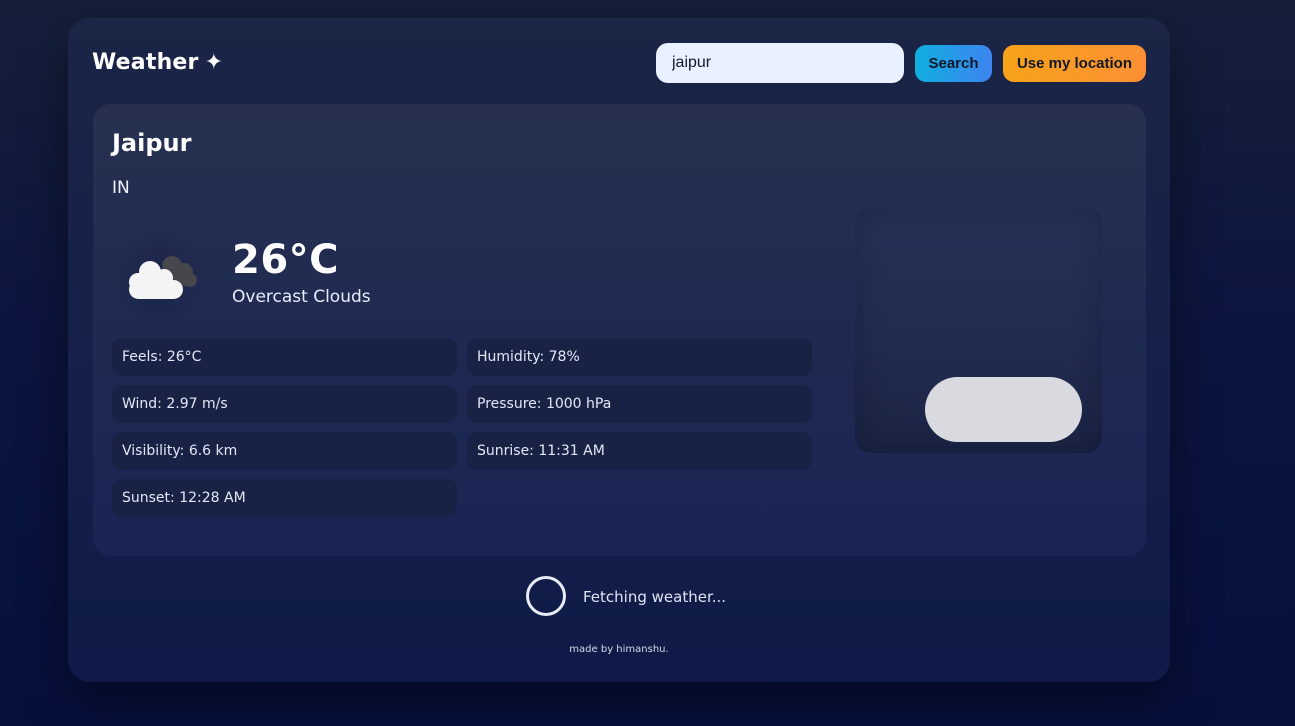 Image resolution: width=1295 pixels, height=726 pixels. What do you see at coordinates (286, 260) in the screenshot?
I see `temperature-value: 26°C` at bounding box center [286, 260].